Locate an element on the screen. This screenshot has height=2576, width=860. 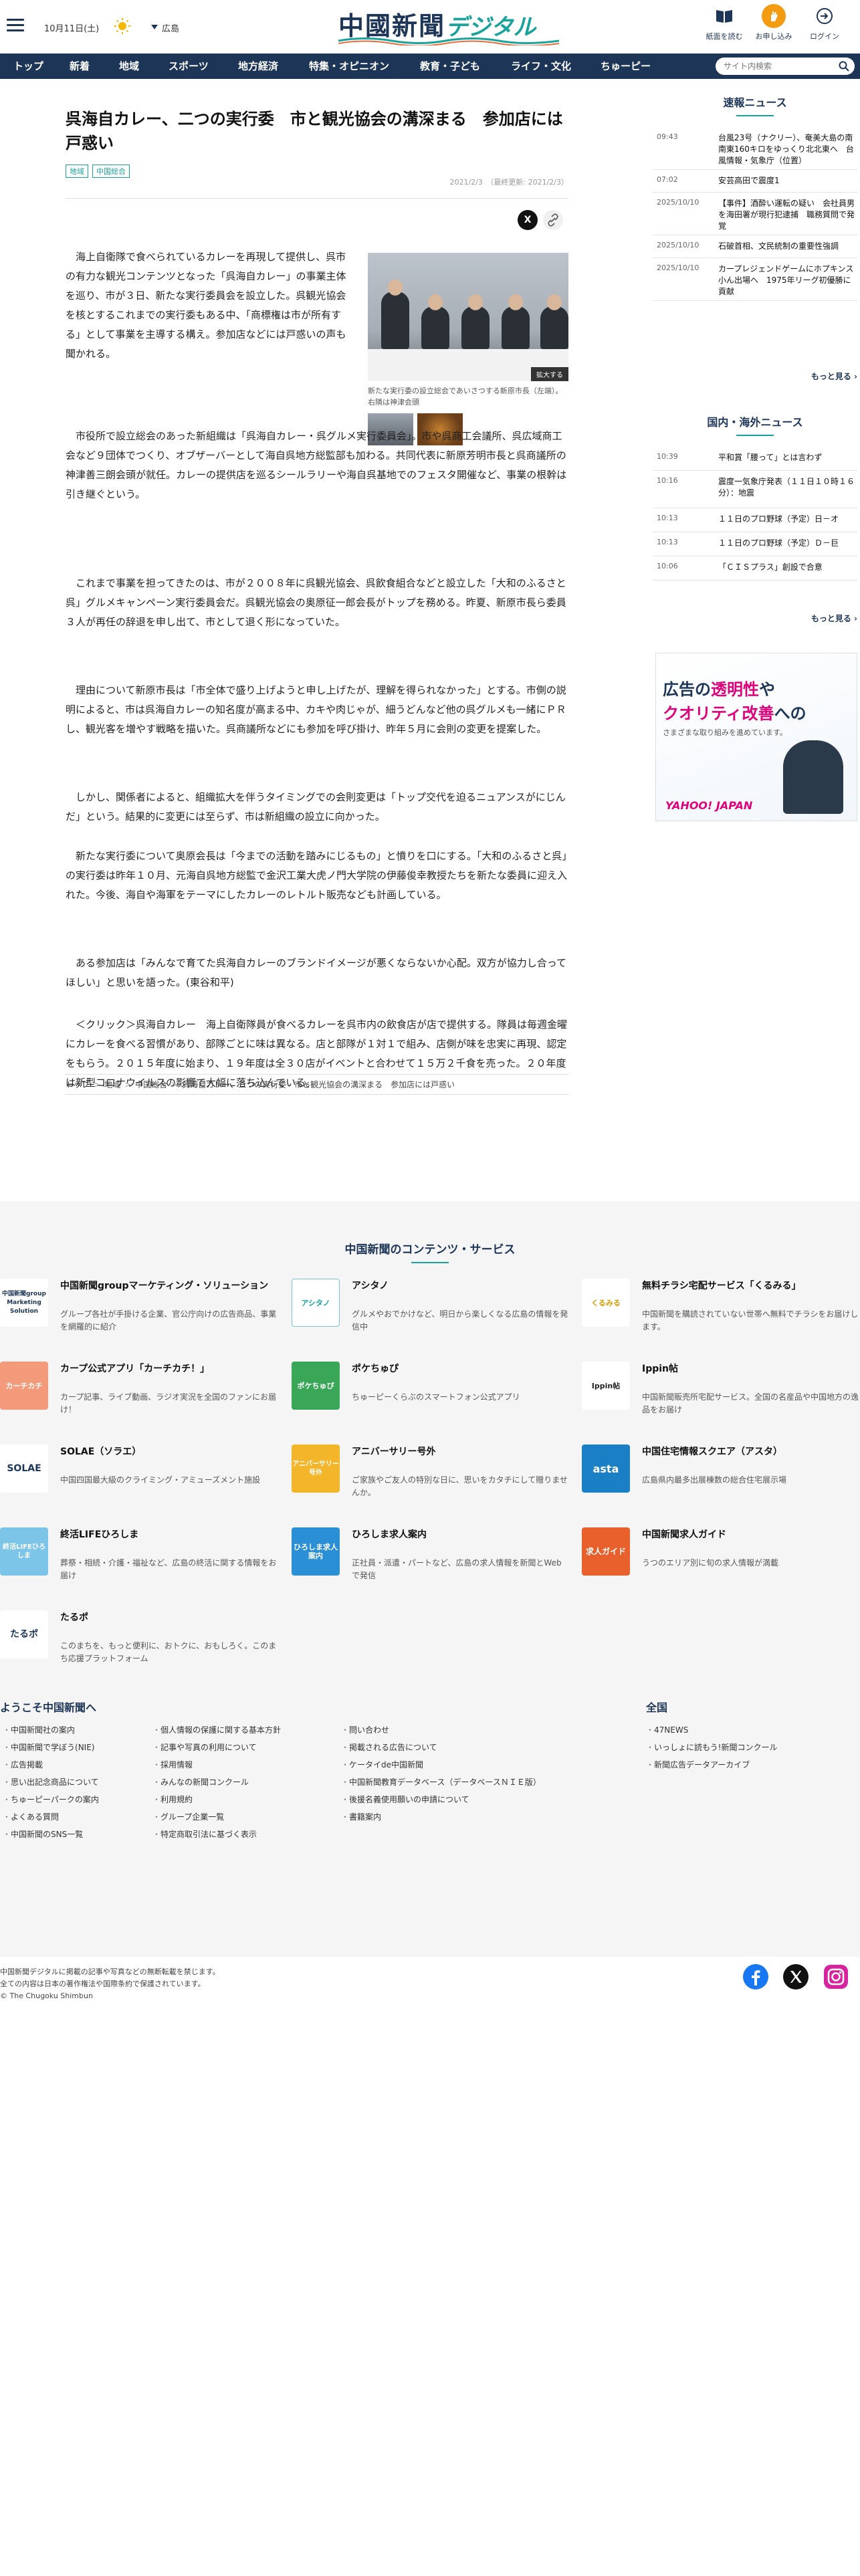
footer-link: 中国新聞で学ぼう(NIE) is located at coordinates (51, 1747).